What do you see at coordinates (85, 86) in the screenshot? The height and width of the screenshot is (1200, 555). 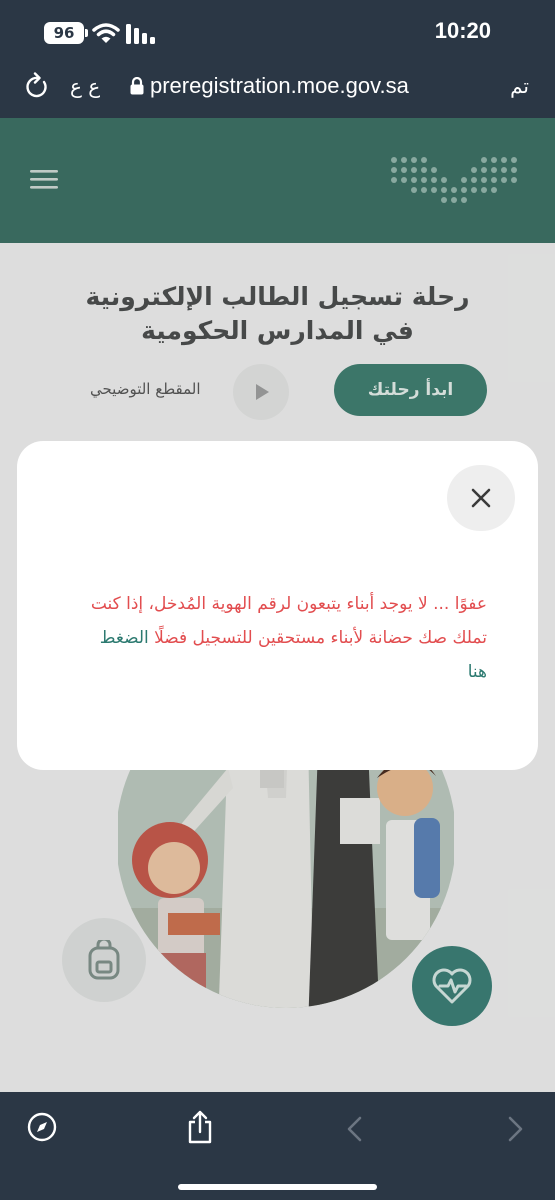 I see `text-size-button: ع ع` at bounding box center [85, 86].